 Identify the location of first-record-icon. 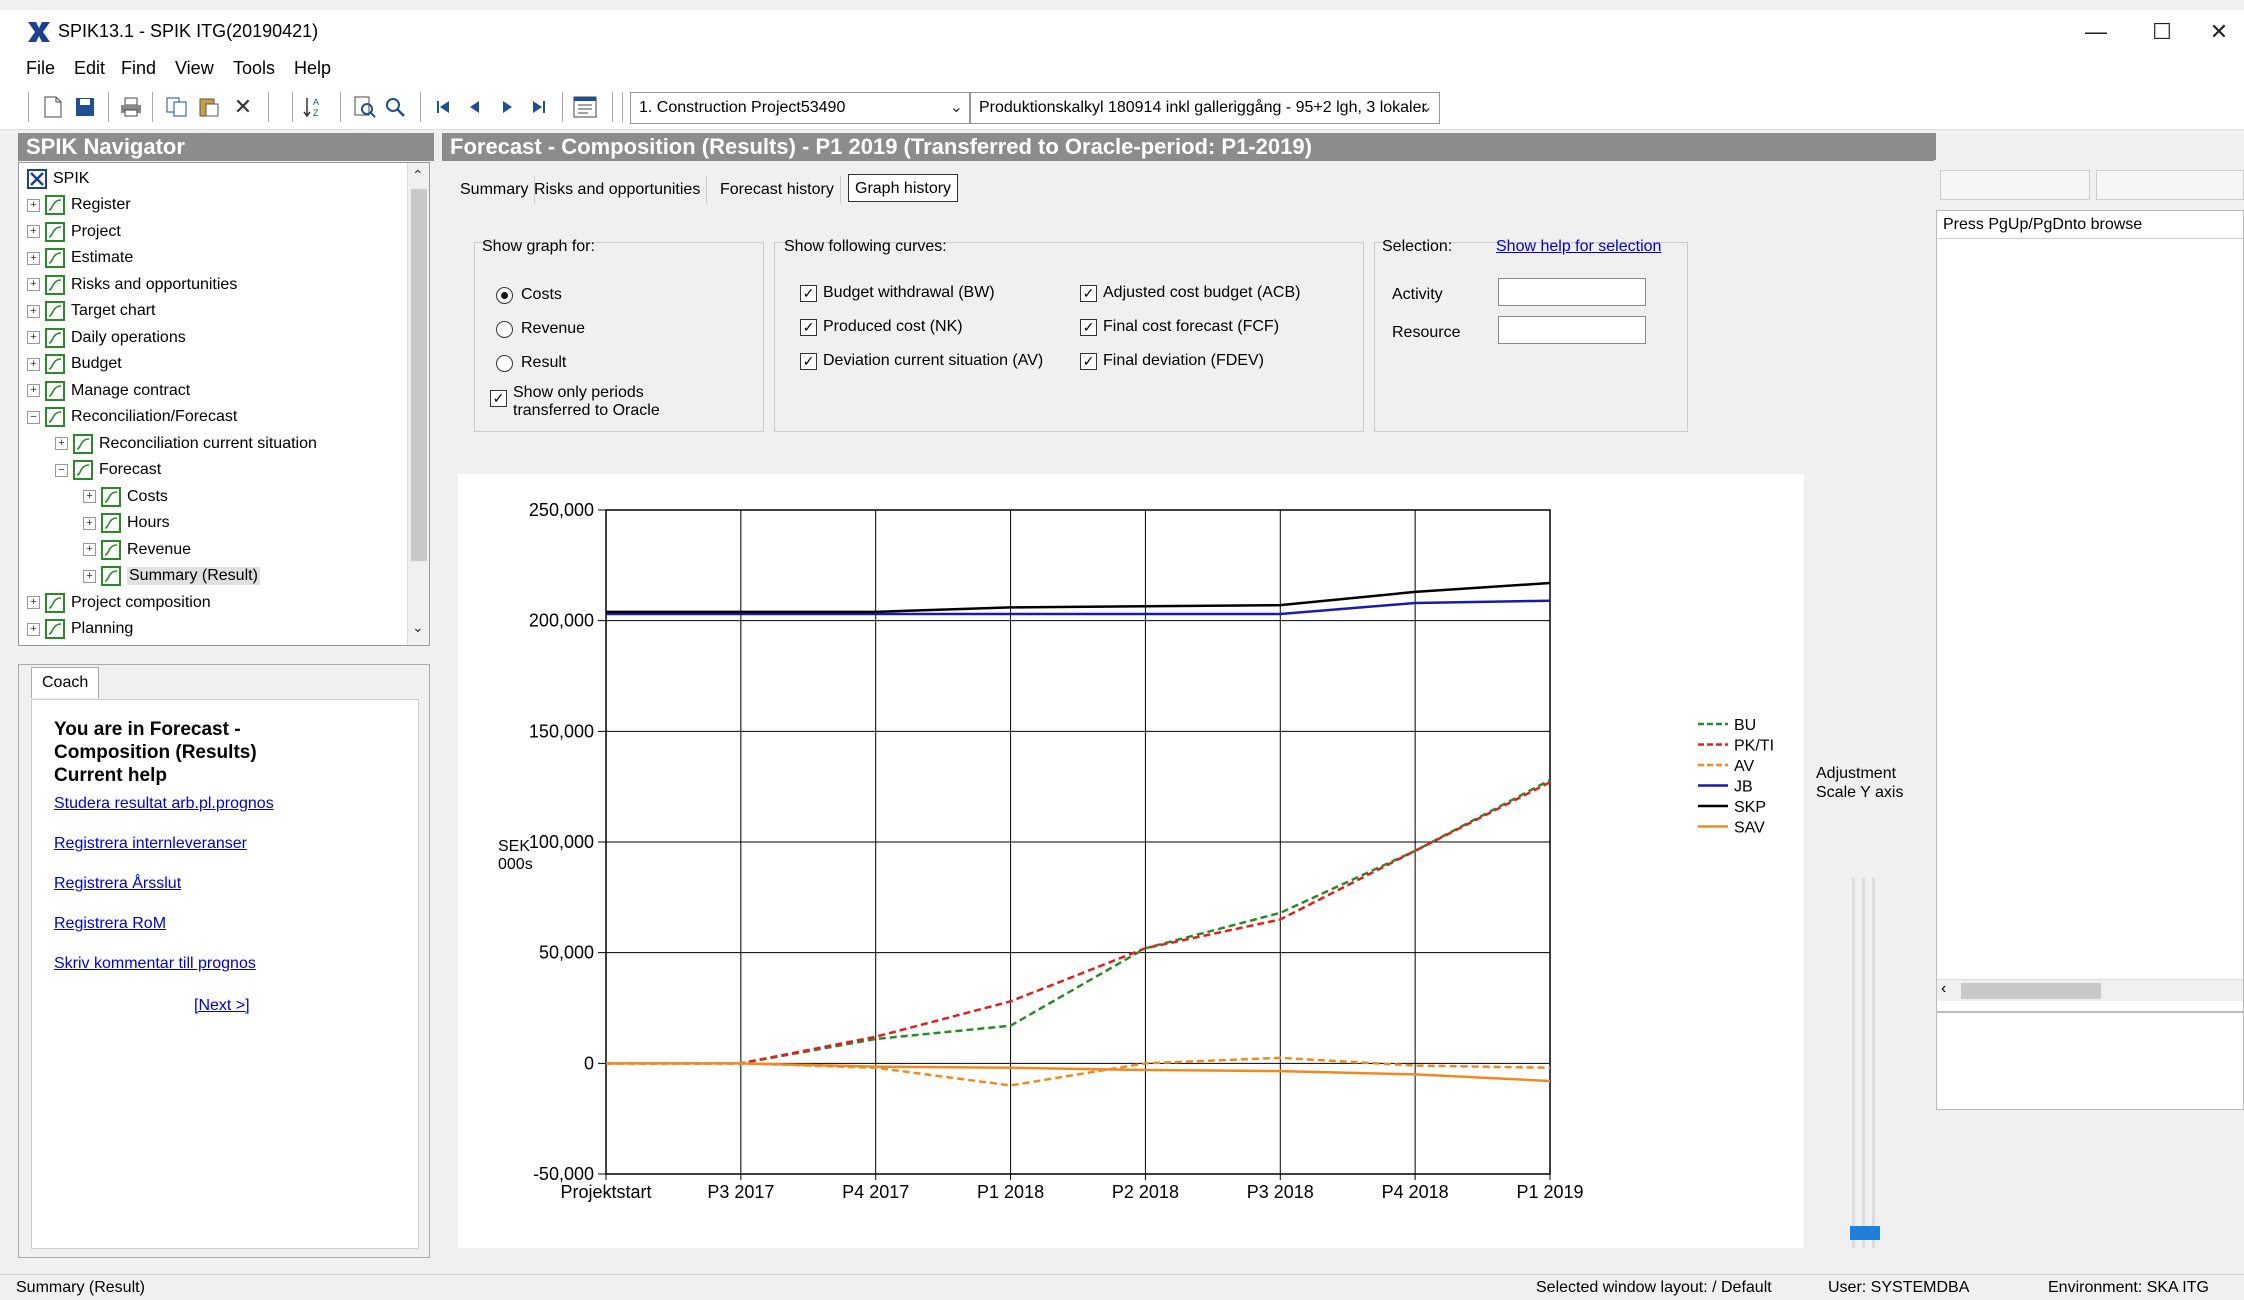
(443, 107).